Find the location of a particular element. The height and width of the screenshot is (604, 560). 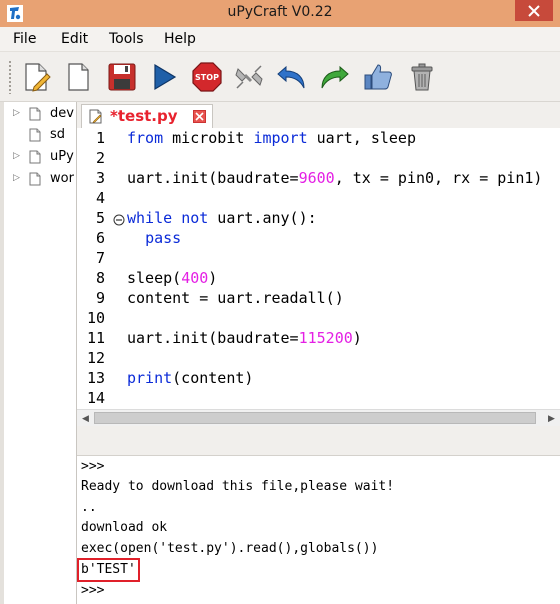

code-line: print(content) is located at coordinates (190, 378).